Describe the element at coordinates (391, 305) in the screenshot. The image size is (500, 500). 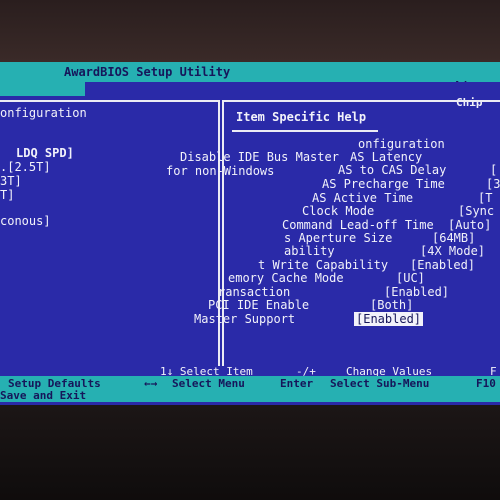
I see `setting-value-pci-ide-enable: [Both]` at that location.